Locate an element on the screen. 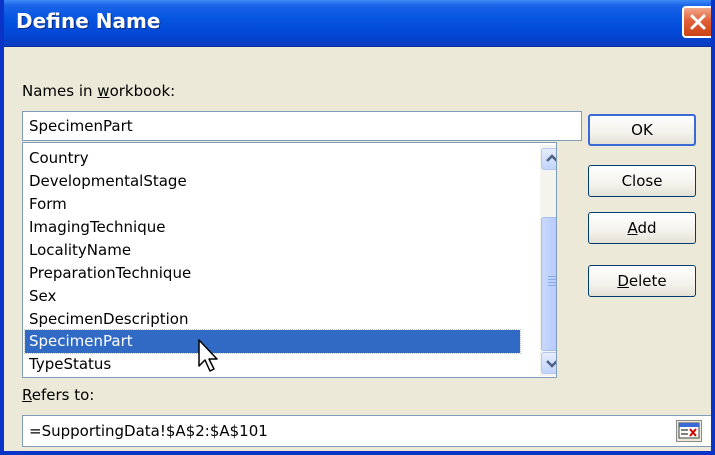  collapse-dialog-icon is located at coordinates (689, 430).